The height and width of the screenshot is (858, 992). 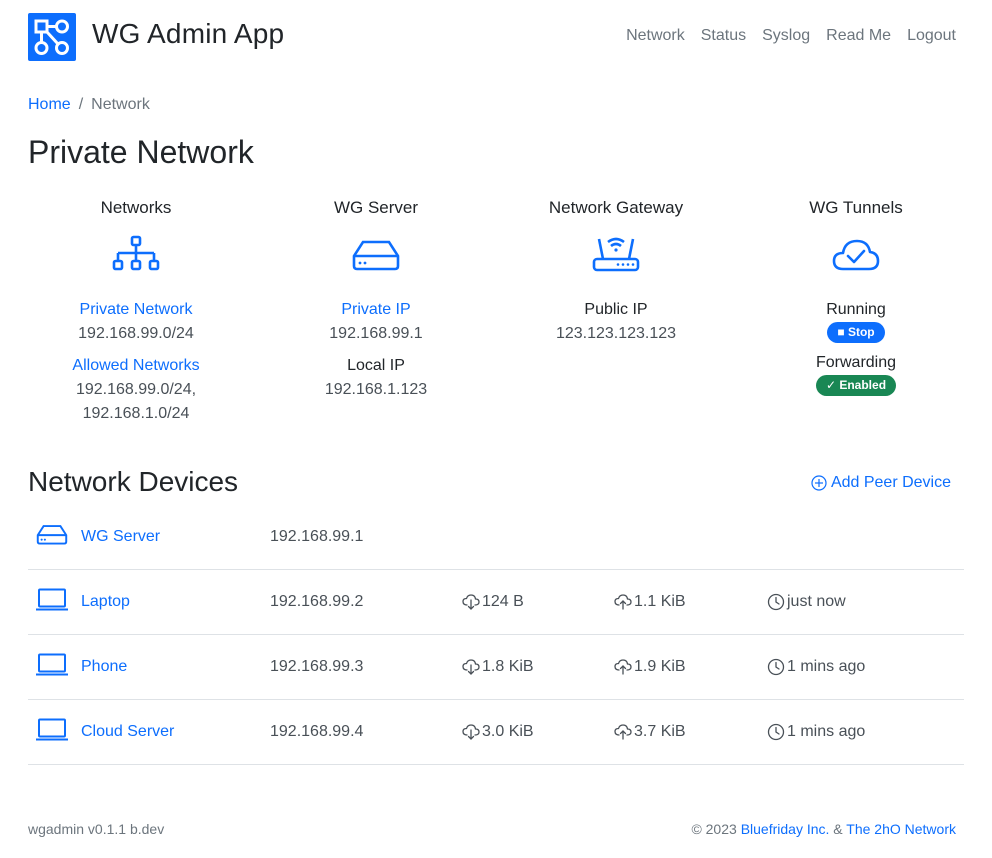 What do you see at coordinates (508, 731) in the screenshot?
I see `download-value: 3.0 KiB` at bounding box center [508, 731].